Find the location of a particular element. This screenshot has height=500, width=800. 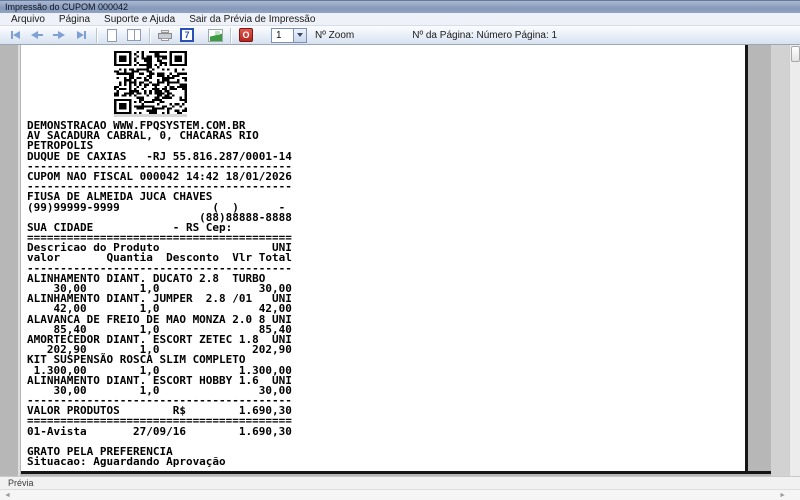

last-page-button is located at coordinates (81, 35).